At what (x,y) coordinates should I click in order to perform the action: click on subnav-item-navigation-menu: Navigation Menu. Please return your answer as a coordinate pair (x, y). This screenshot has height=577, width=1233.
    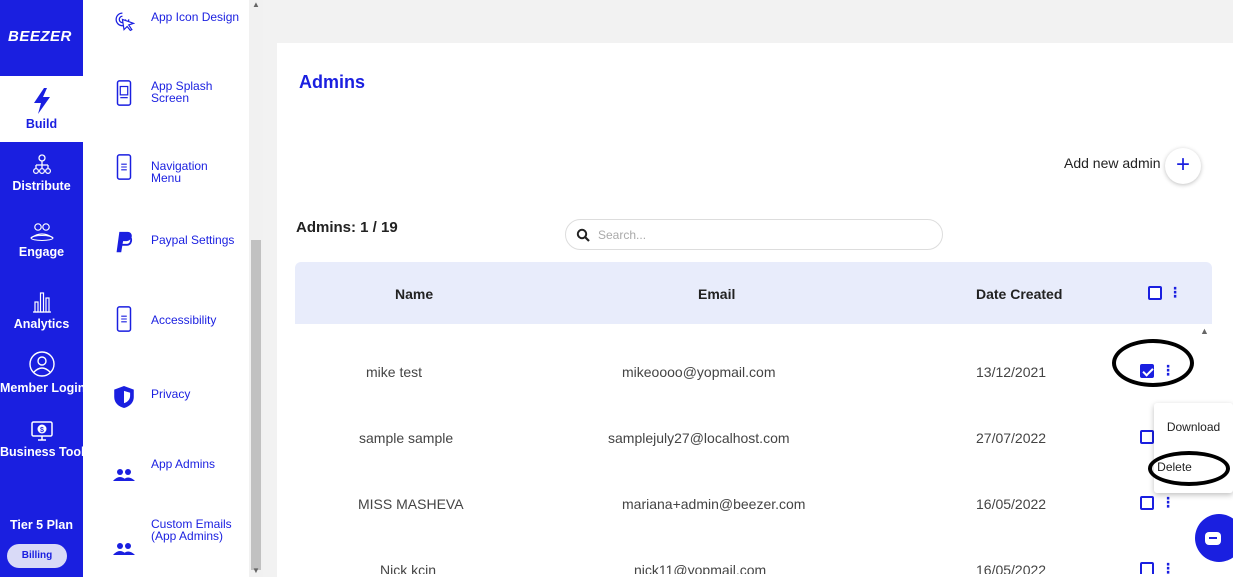
    Looking at the image, I should click on (166, 182).